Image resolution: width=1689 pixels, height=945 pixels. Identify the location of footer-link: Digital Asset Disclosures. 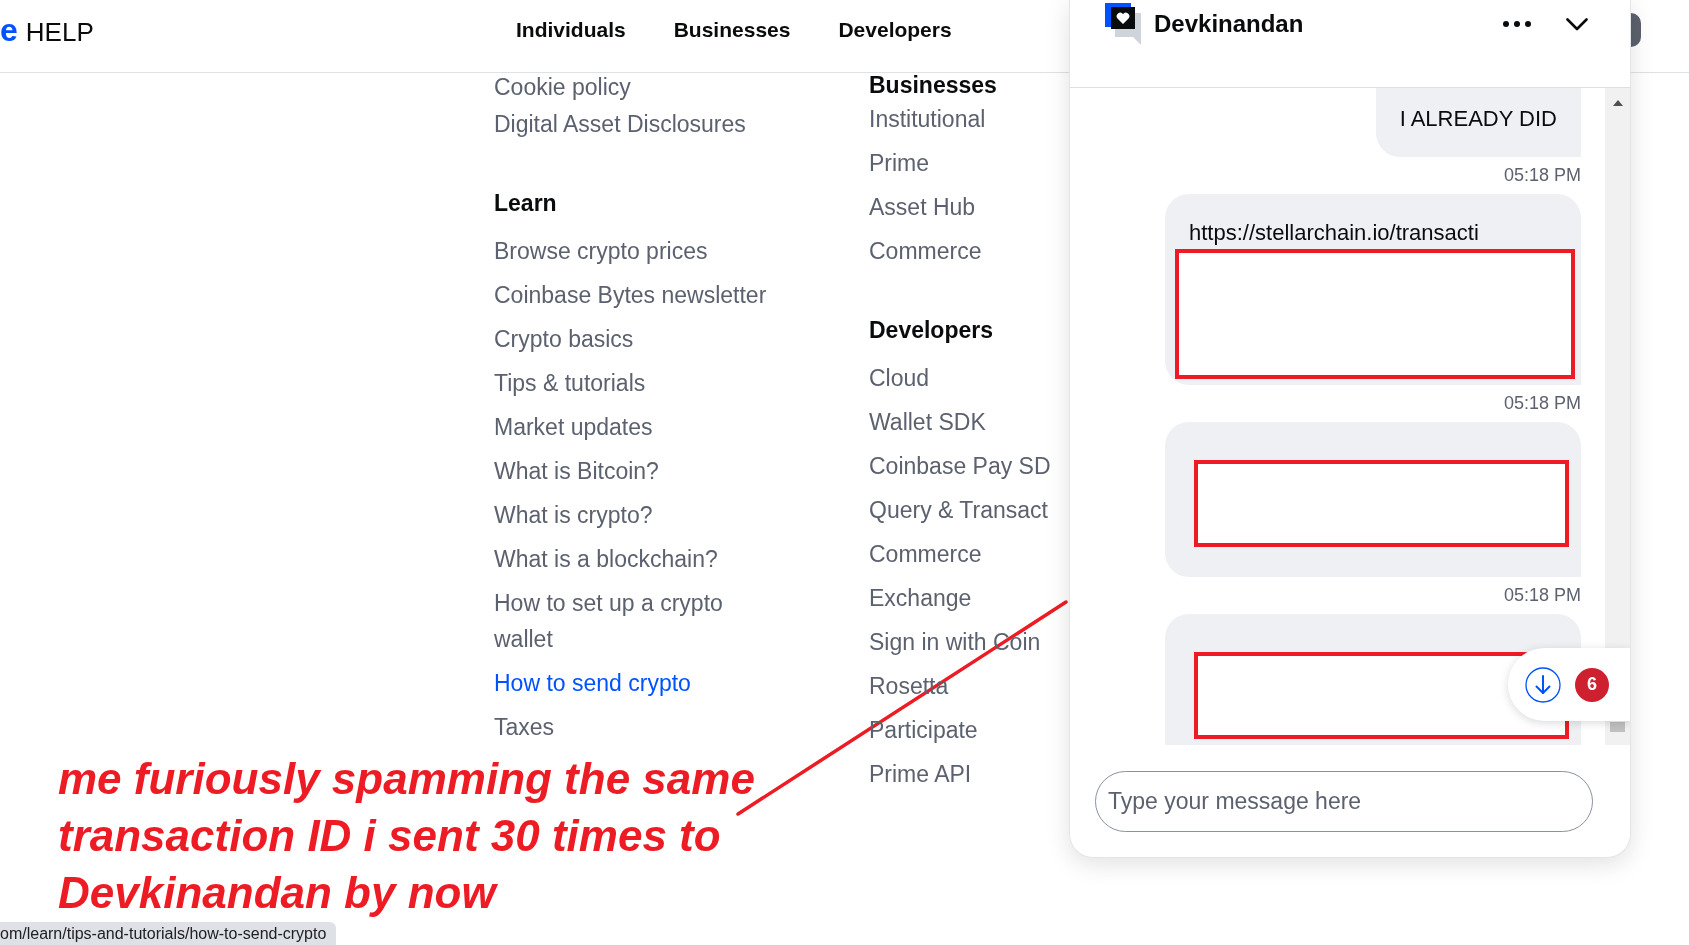
(620, 124).